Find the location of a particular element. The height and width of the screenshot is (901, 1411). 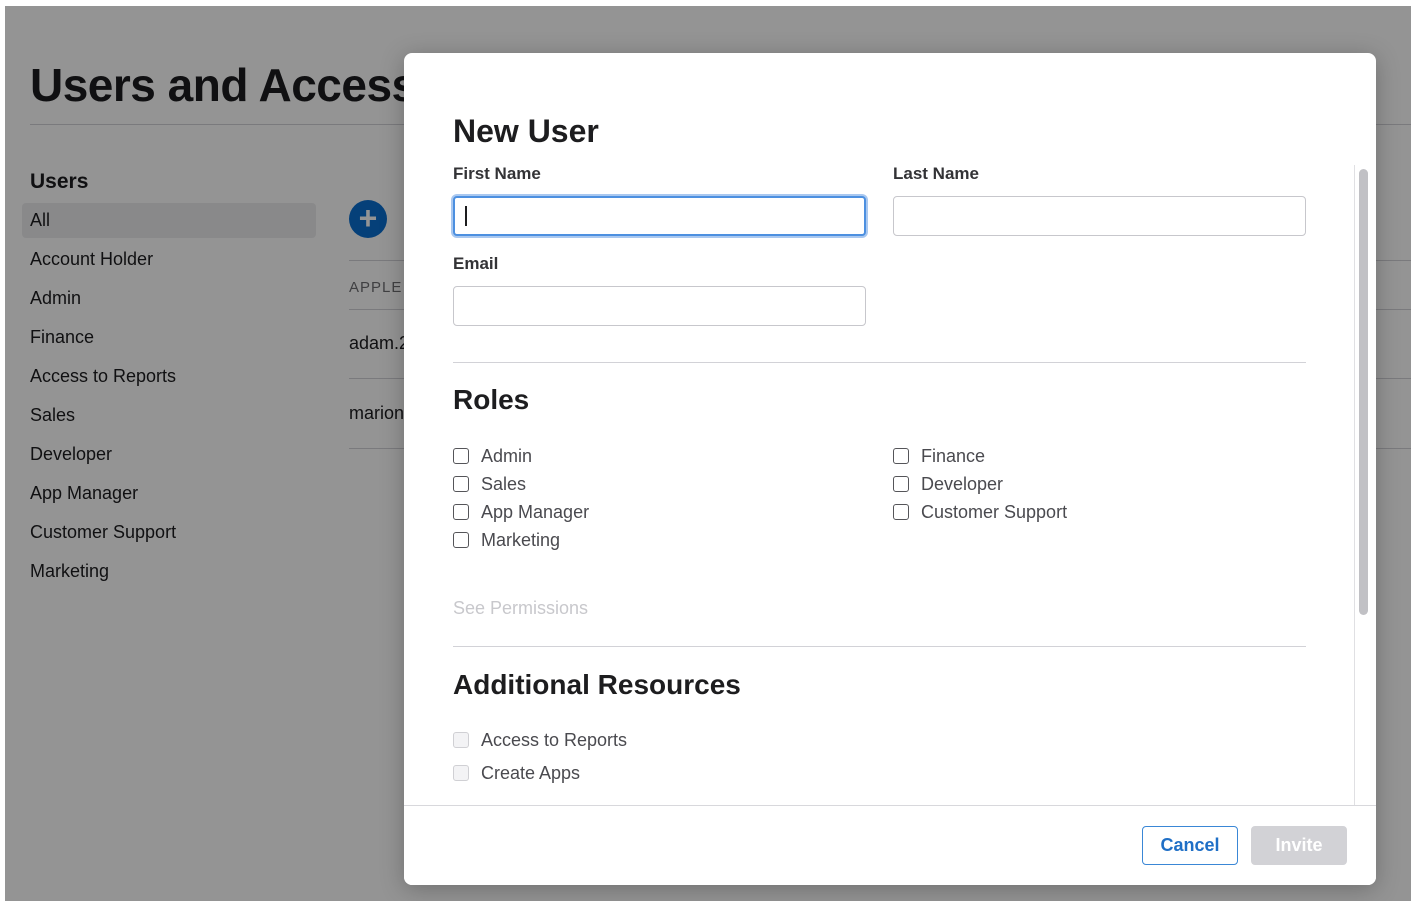

dialog-footer: Cancel Invite is located at coordinates (890, 845).